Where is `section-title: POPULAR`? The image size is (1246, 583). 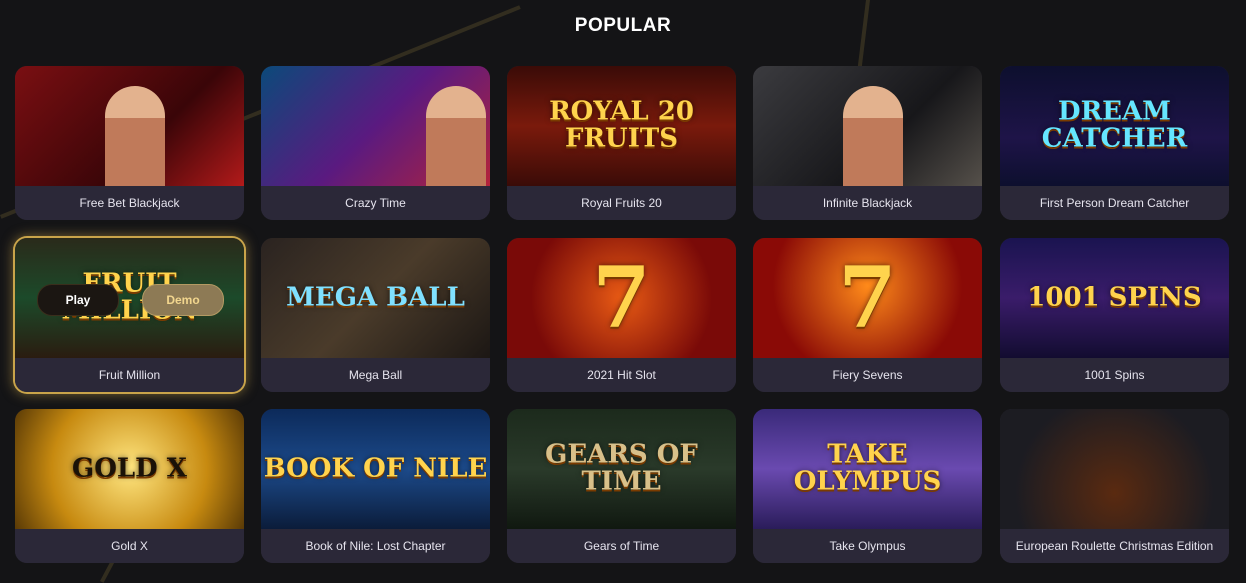 section-title: POPULAR is located at coordinates (623, 25).